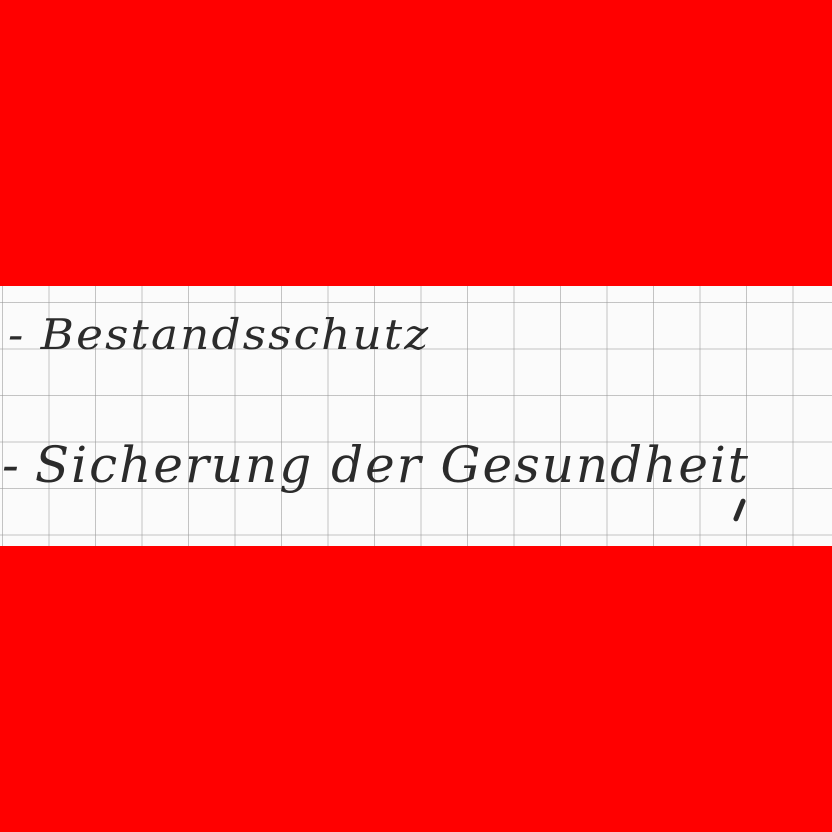 The width and height of the screenshot is (832, 832). Describe the element at coordinates (392, 465) in the screenshot. I see `note-text: Sicherung der Gesundheit` at that location.